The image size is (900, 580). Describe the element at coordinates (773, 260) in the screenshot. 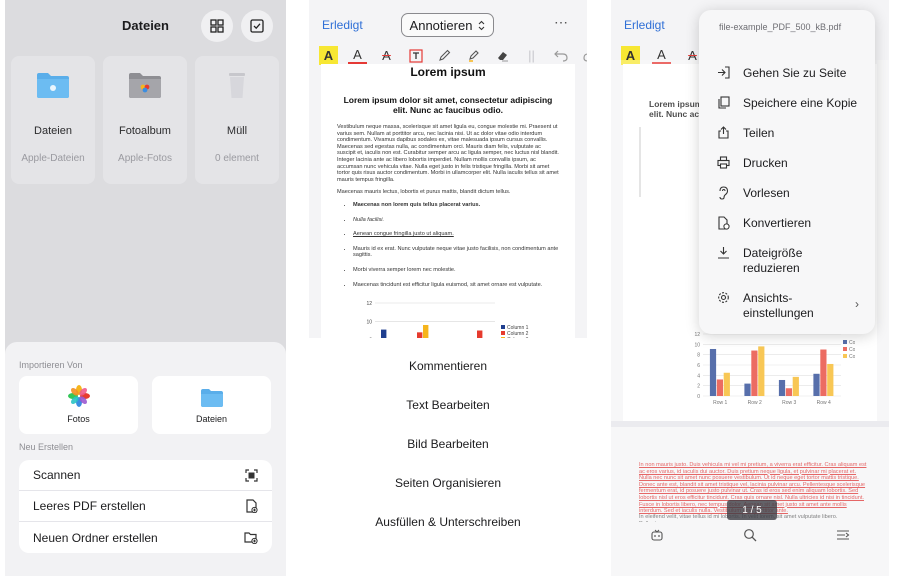

I see `menu-label: Dateigröße reduzieren` at that location.